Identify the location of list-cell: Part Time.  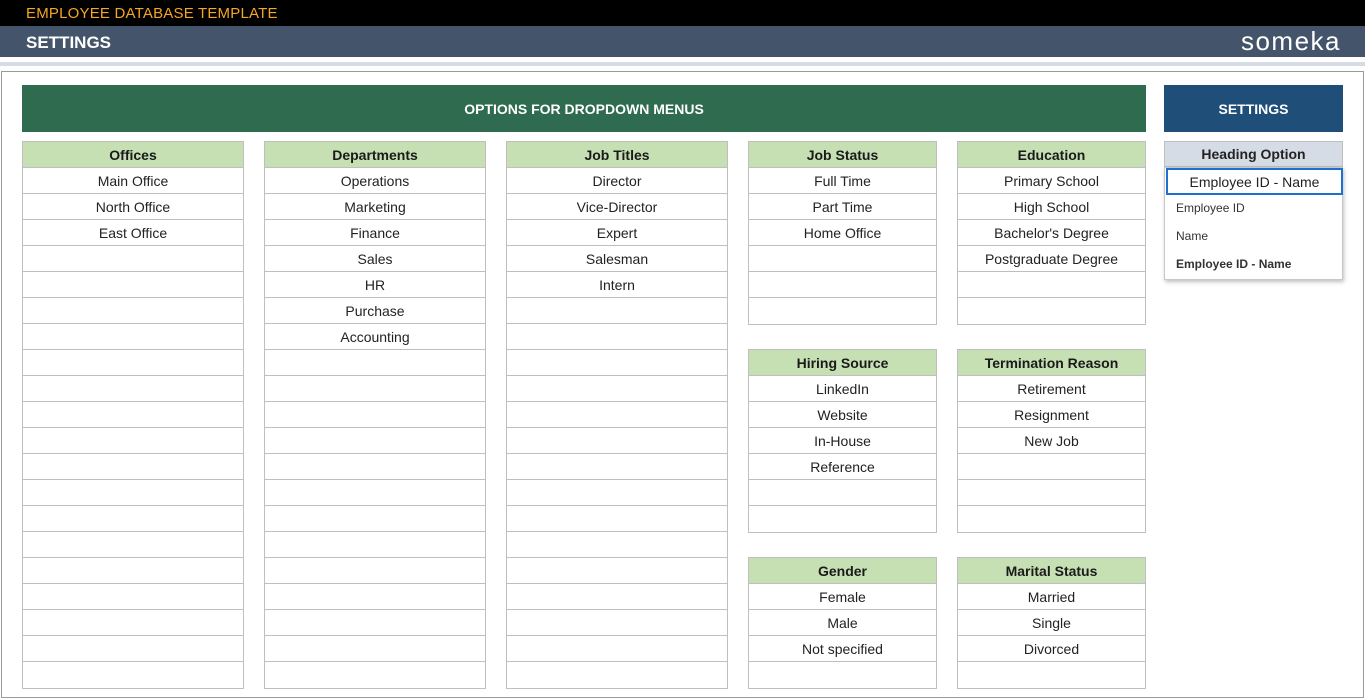
(842, 207).